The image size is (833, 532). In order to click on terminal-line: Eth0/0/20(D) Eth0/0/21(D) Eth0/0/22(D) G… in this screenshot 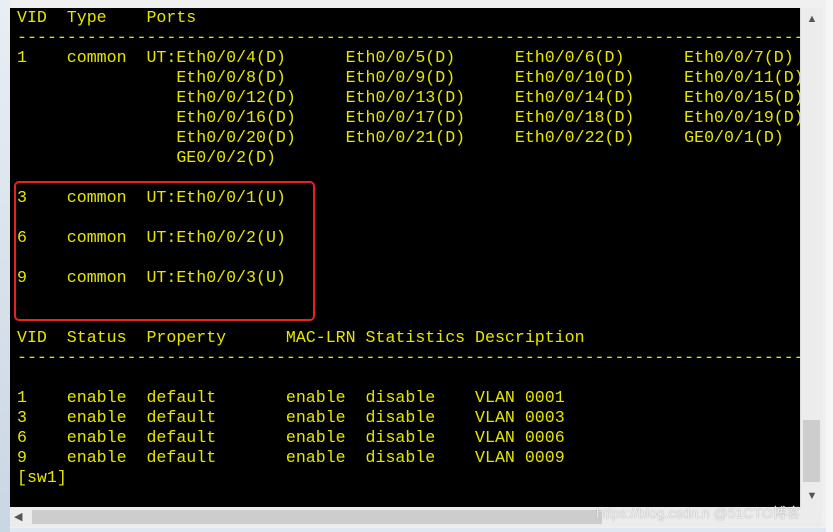, I will do `click(400, 137)`.